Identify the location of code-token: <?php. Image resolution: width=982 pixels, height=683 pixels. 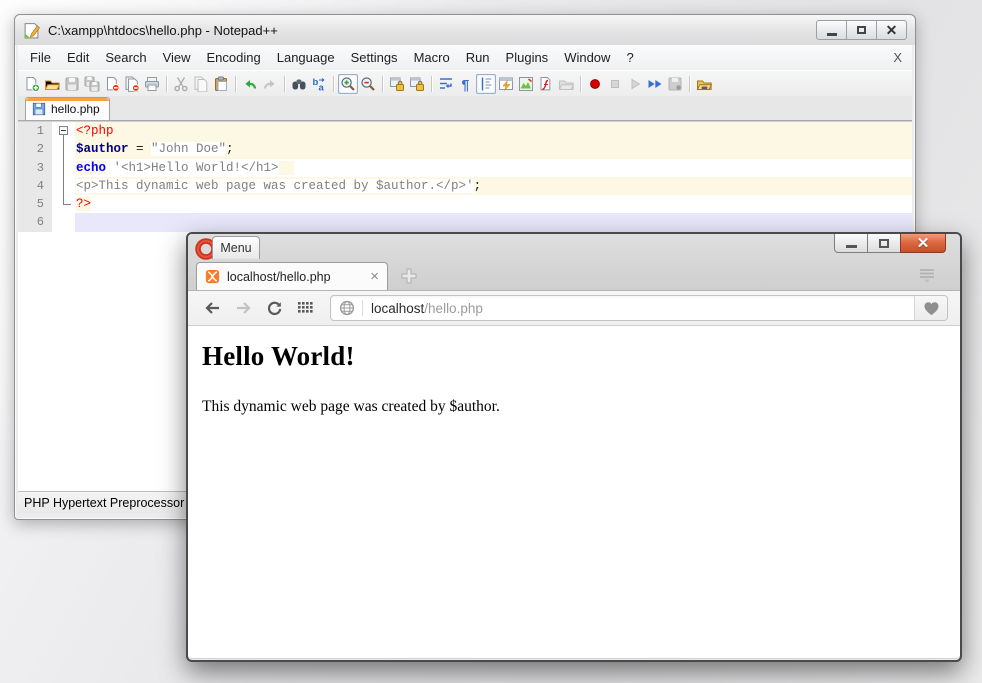
(95, 131).